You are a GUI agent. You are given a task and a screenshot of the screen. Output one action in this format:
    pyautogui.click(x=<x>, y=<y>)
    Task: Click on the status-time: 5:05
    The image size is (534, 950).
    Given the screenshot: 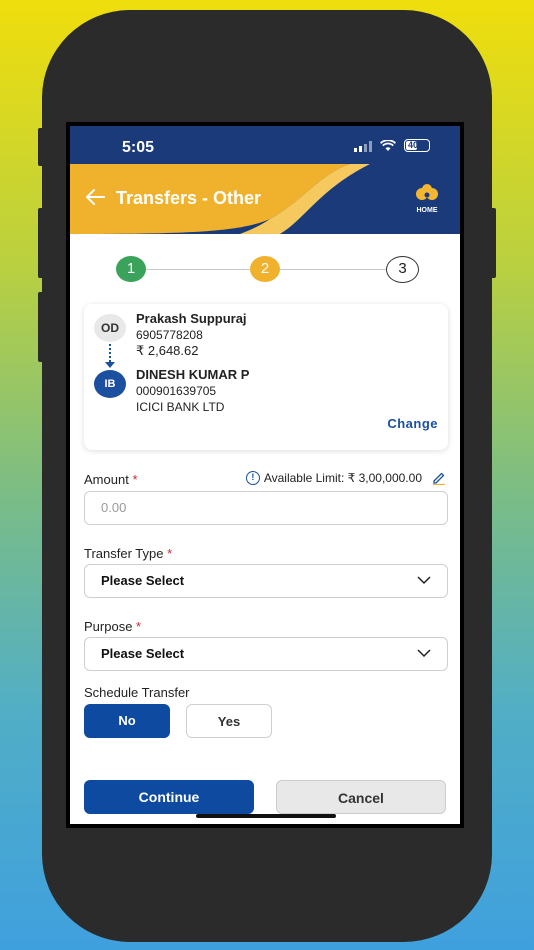 What is the action you would take?
    pyautogui.click(x=138, y=147)
    